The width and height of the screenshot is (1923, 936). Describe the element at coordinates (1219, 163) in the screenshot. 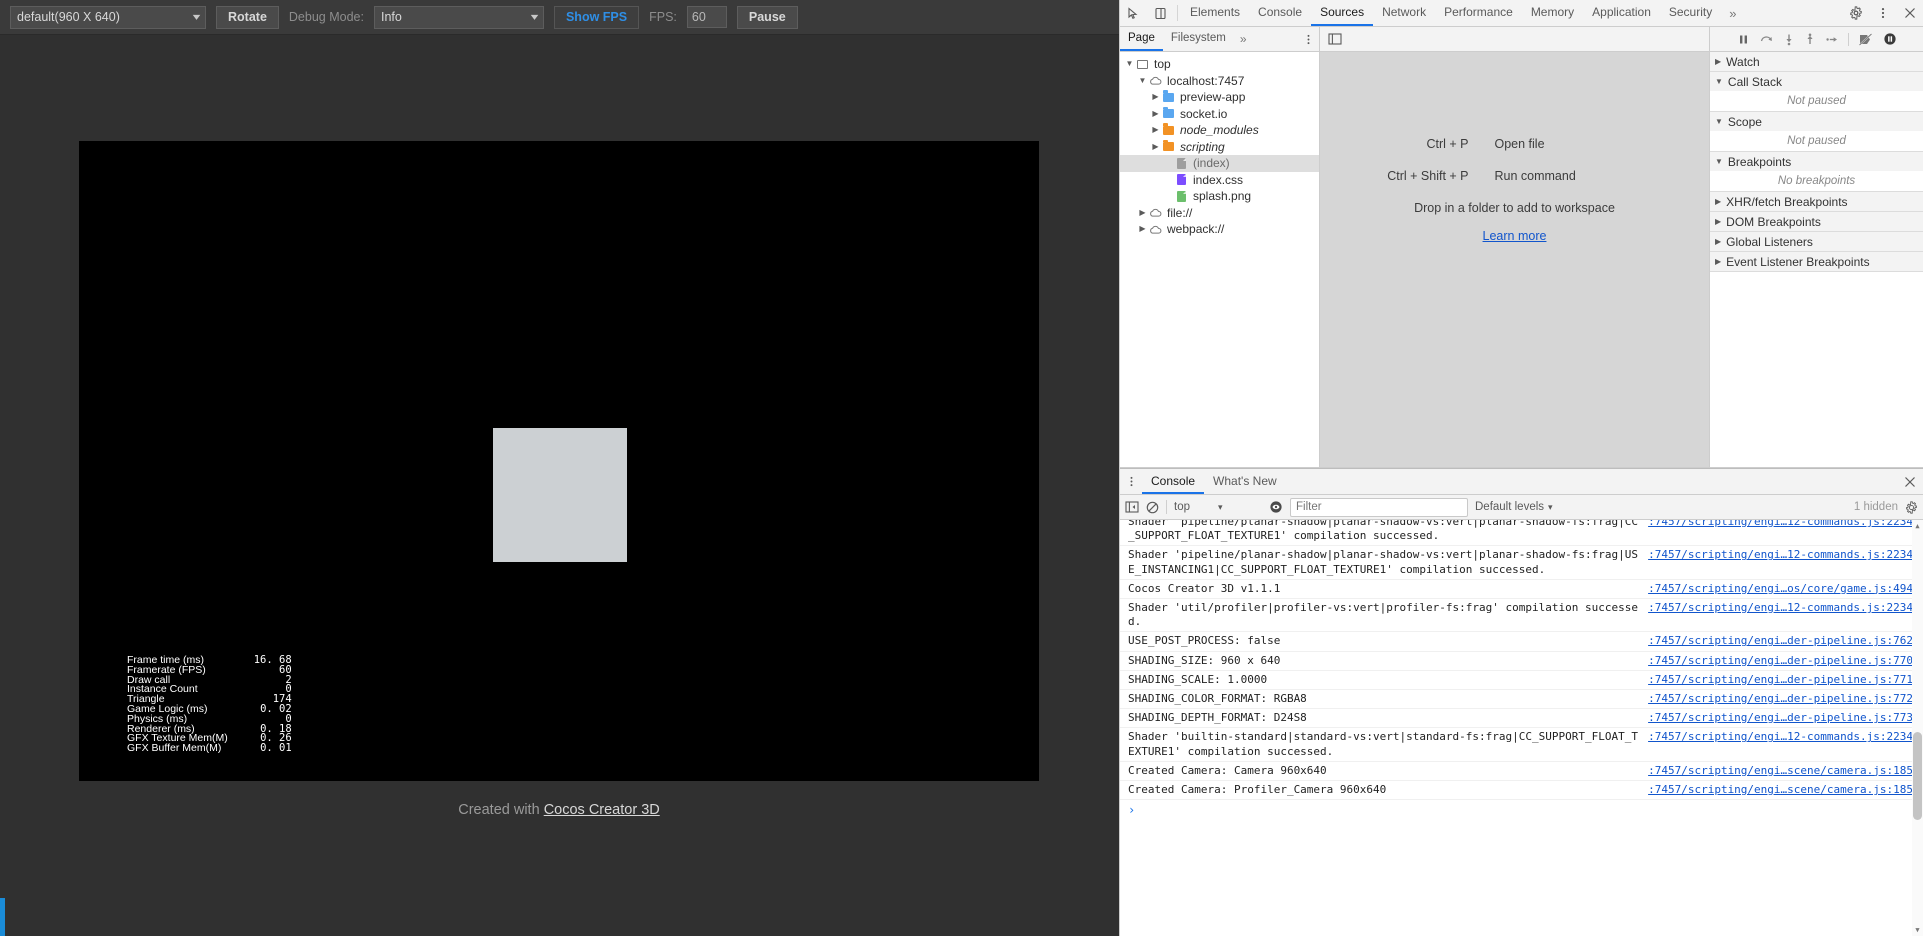

I see `tree-item-index: ▶ (index)` at that location.